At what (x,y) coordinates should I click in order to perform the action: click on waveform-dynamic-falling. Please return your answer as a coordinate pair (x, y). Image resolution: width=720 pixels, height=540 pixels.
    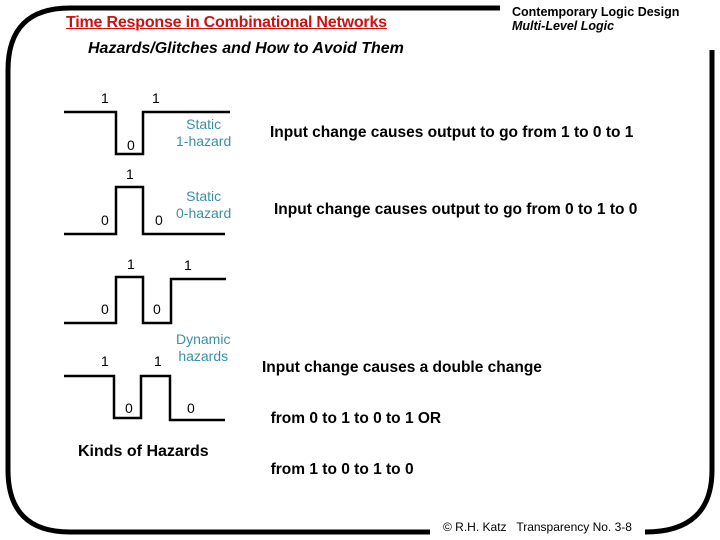
    Looking at the image, I should click on (144, 398).